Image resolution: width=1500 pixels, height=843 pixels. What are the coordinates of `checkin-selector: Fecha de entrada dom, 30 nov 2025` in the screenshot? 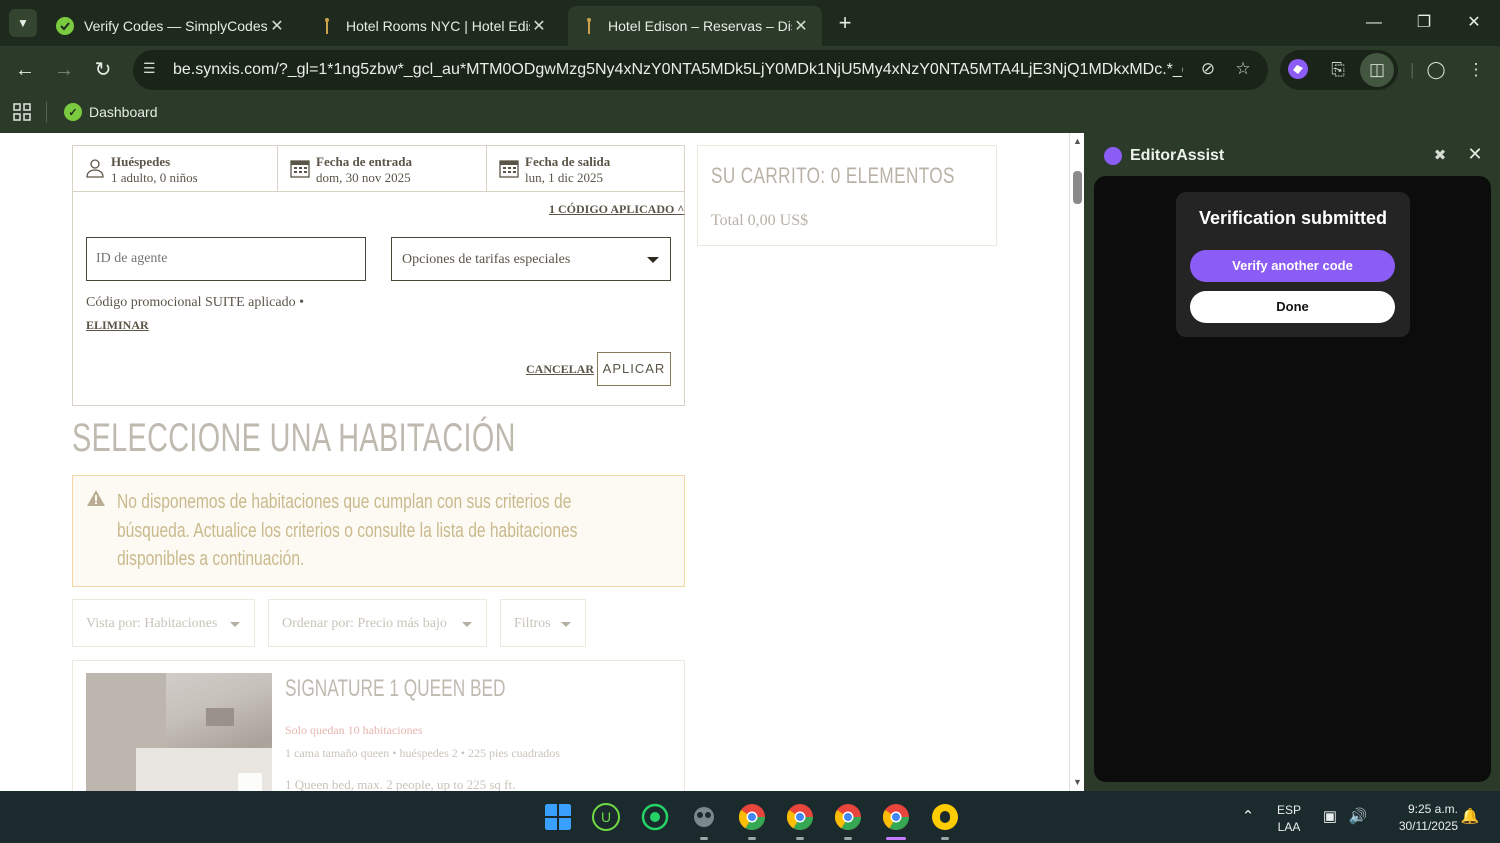 It's located at (382, 168).